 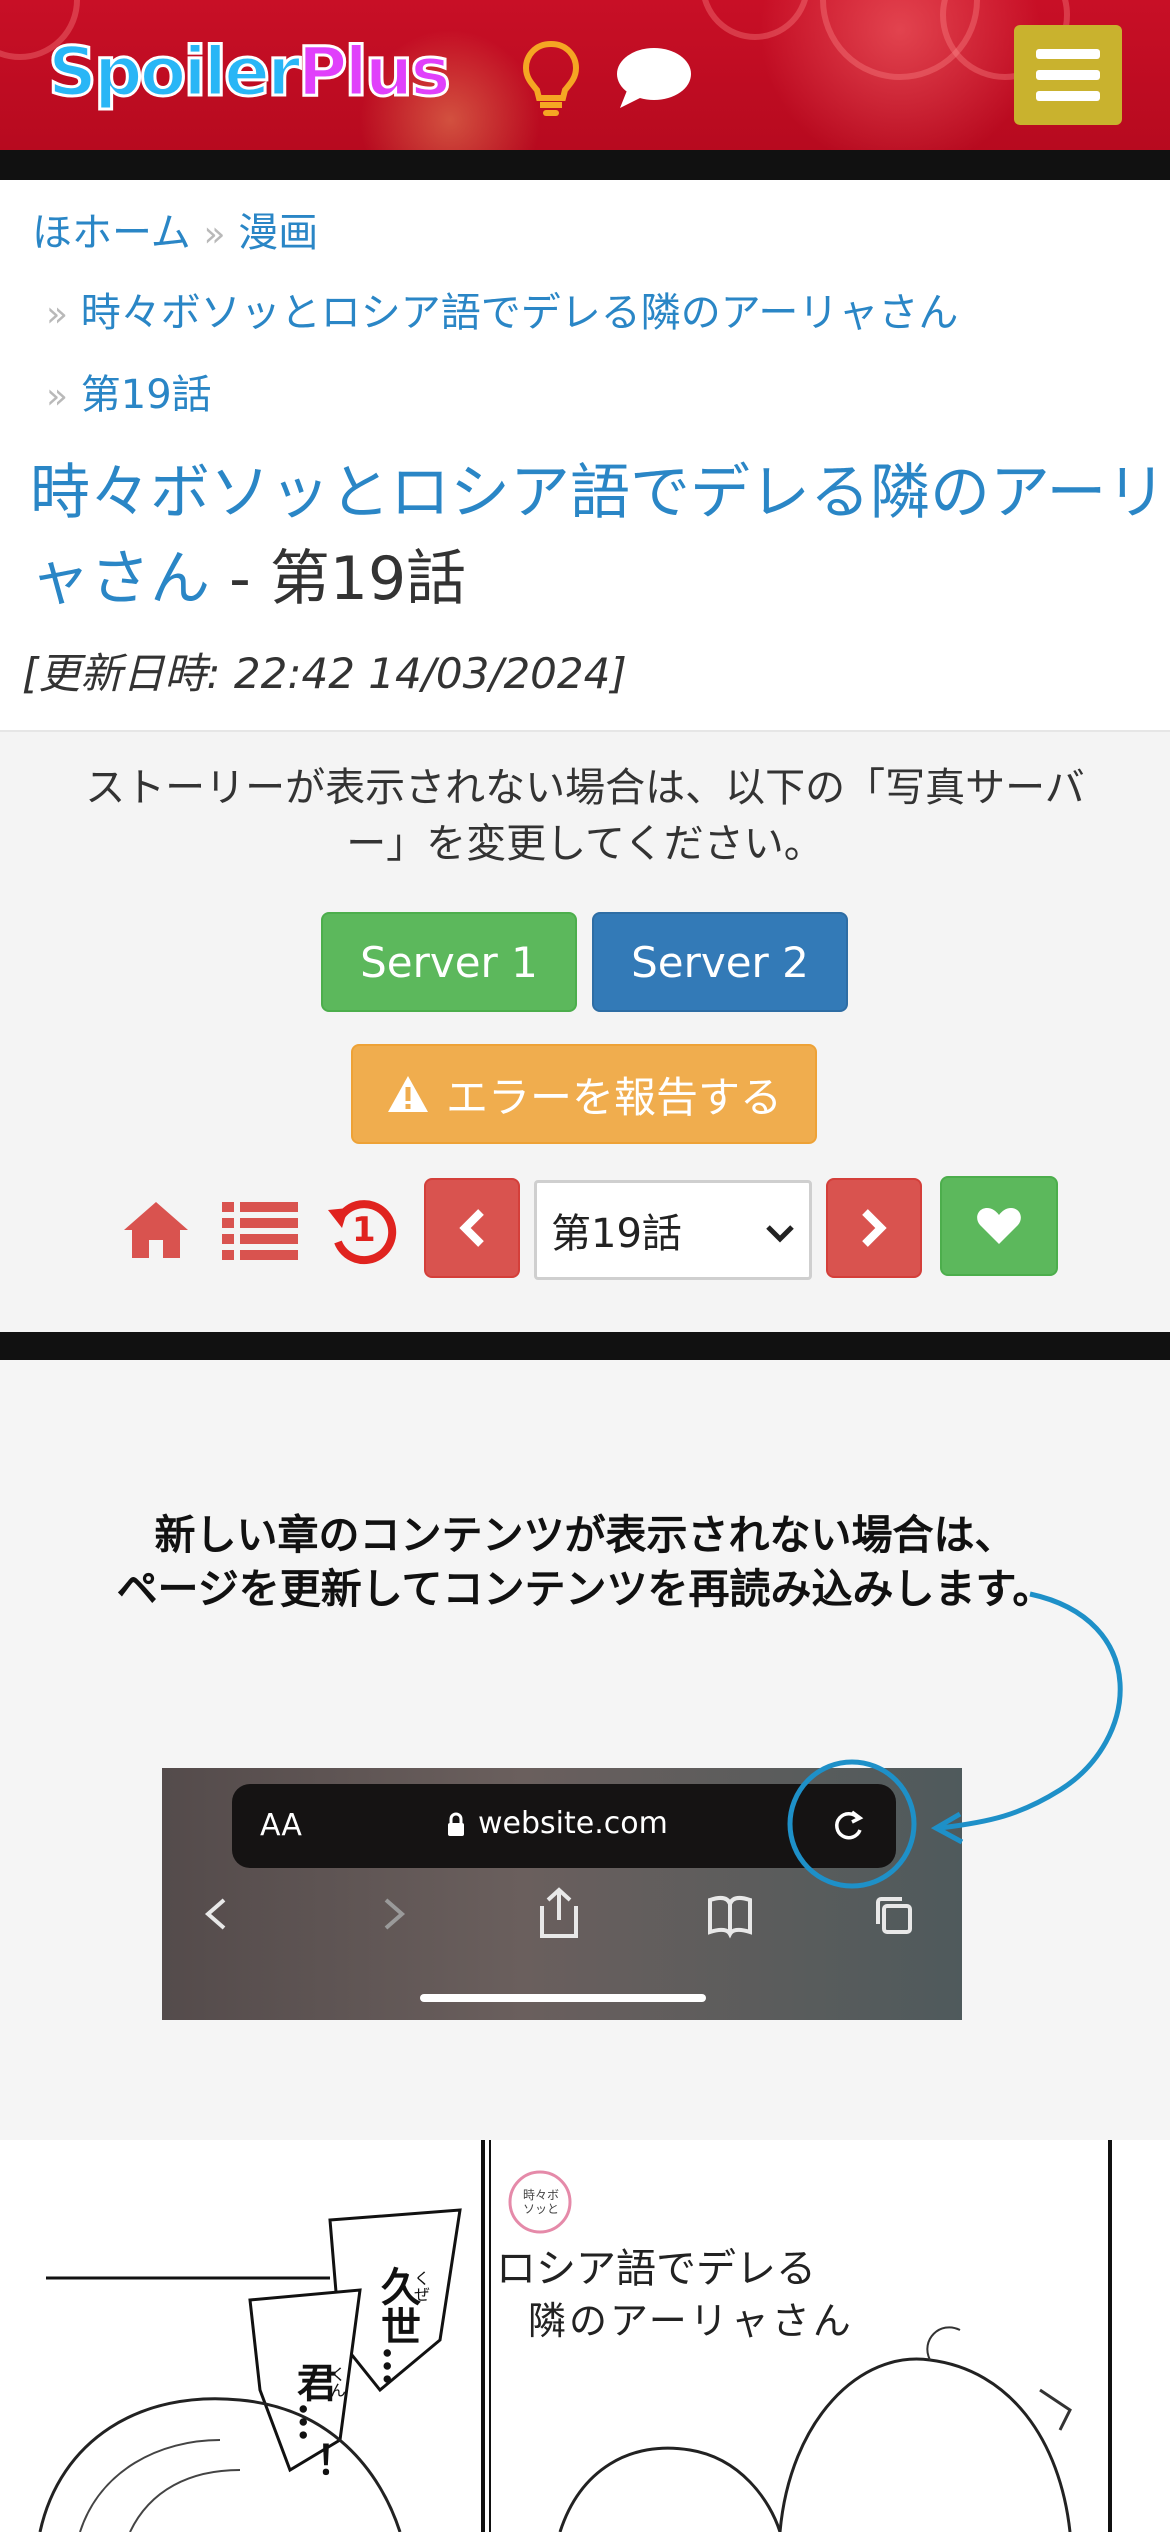 I want to click on home-icon, so click(x=156, y=1230).